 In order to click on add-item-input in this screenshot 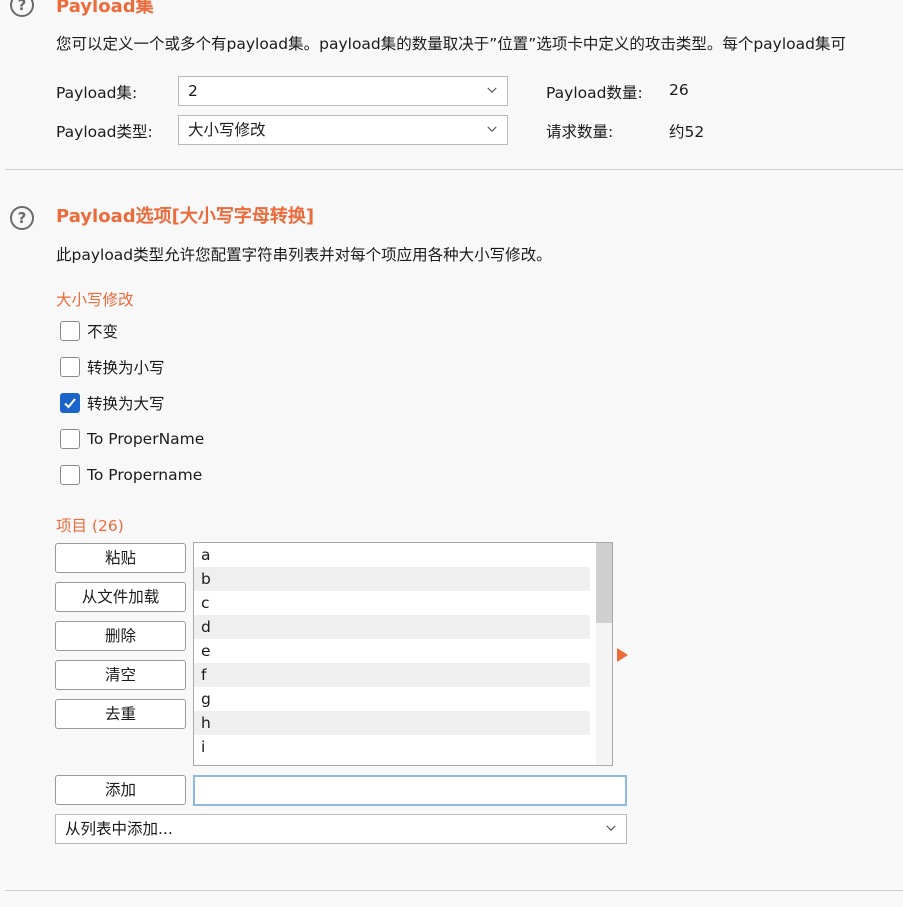, I will do `click(410, 790)`.